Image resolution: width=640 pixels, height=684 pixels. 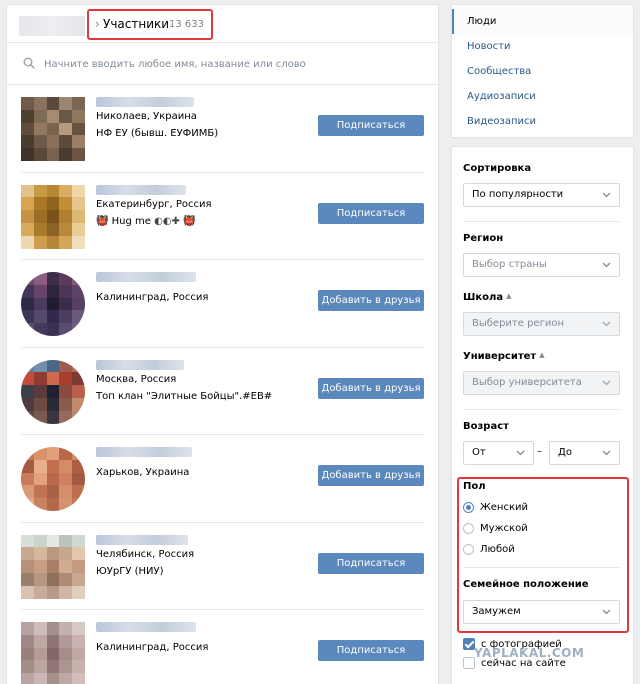 I want to click on person-location: Николаев, Украина, so click(x=146, y=116).